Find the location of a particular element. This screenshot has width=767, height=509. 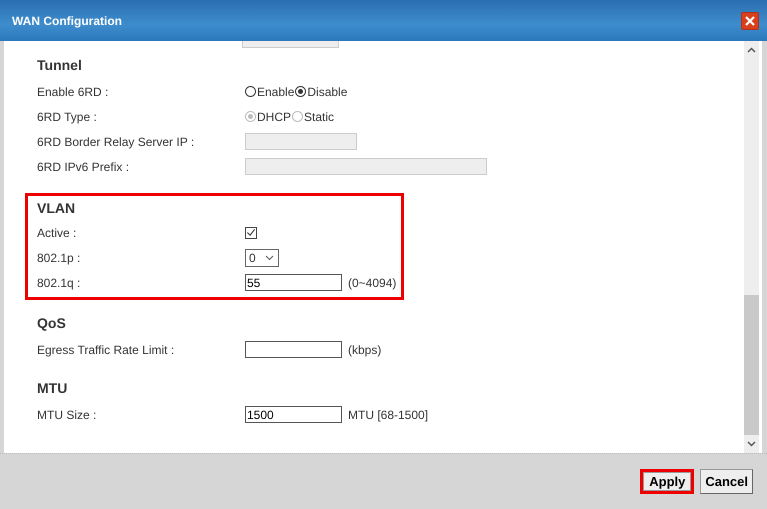

window-title: WAN Configuration is located at coordinates (67, 21).